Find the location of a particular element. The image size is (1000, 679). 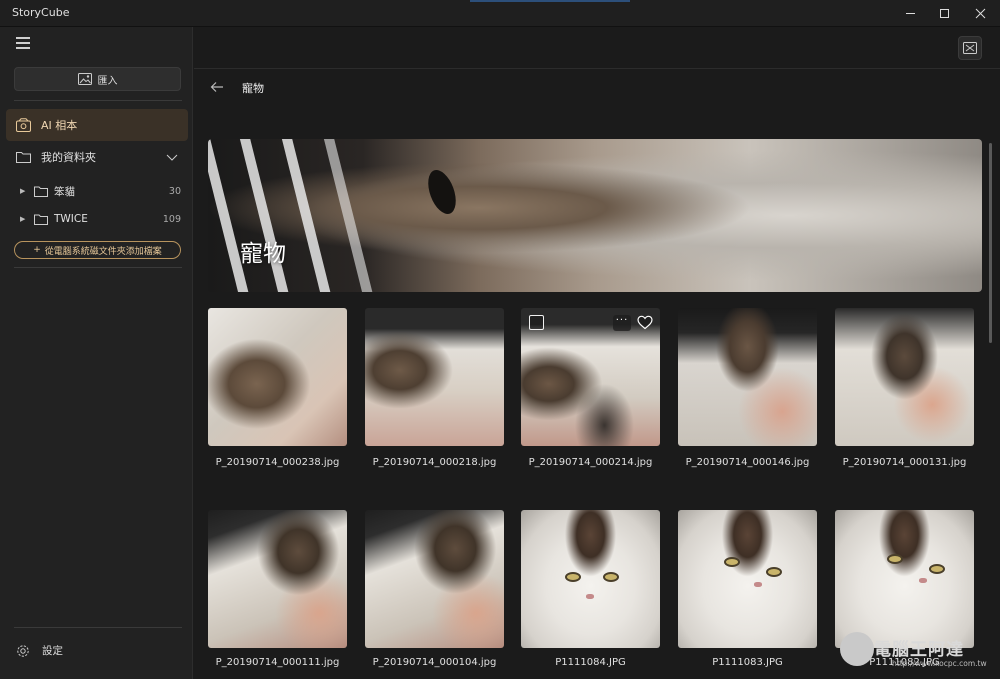

close-button is located at coordinates (980, 13).